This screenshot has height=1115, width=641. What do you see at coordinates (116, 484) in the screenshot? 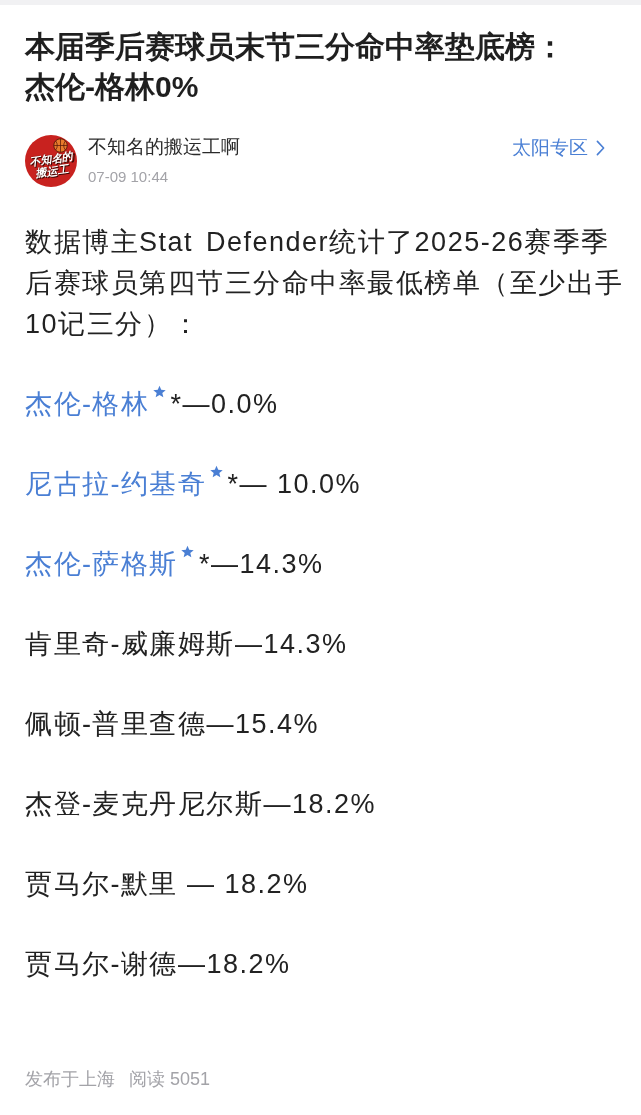
I see `player-link: 尼古拉-约基奇` at bounding box center [116, 484].